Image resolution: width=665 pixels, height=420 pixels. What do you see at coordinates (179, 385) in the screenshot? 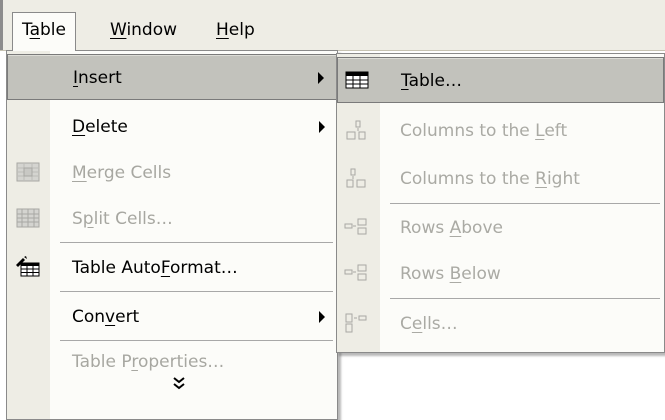
I see `expand-menu-chevron-icon` at bounding box center [179, 385].